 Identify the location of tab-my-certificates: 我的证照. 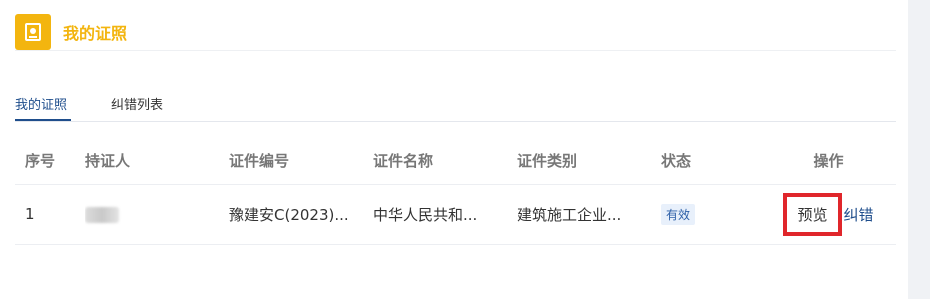
(41, 103).